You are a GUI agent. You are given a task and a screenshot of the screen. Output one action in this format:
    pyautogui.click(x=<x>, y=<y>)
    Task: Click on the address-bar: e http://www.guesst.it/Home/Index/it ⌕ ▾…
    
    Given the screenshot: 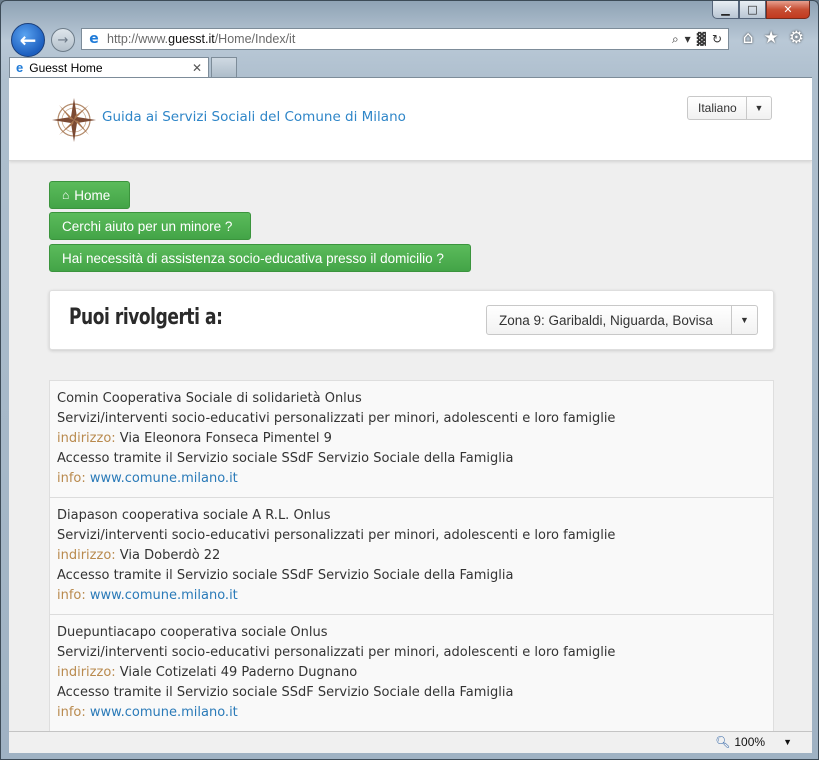 What is the action you would take?
    pyautogui.click(x=405, y=39)
    